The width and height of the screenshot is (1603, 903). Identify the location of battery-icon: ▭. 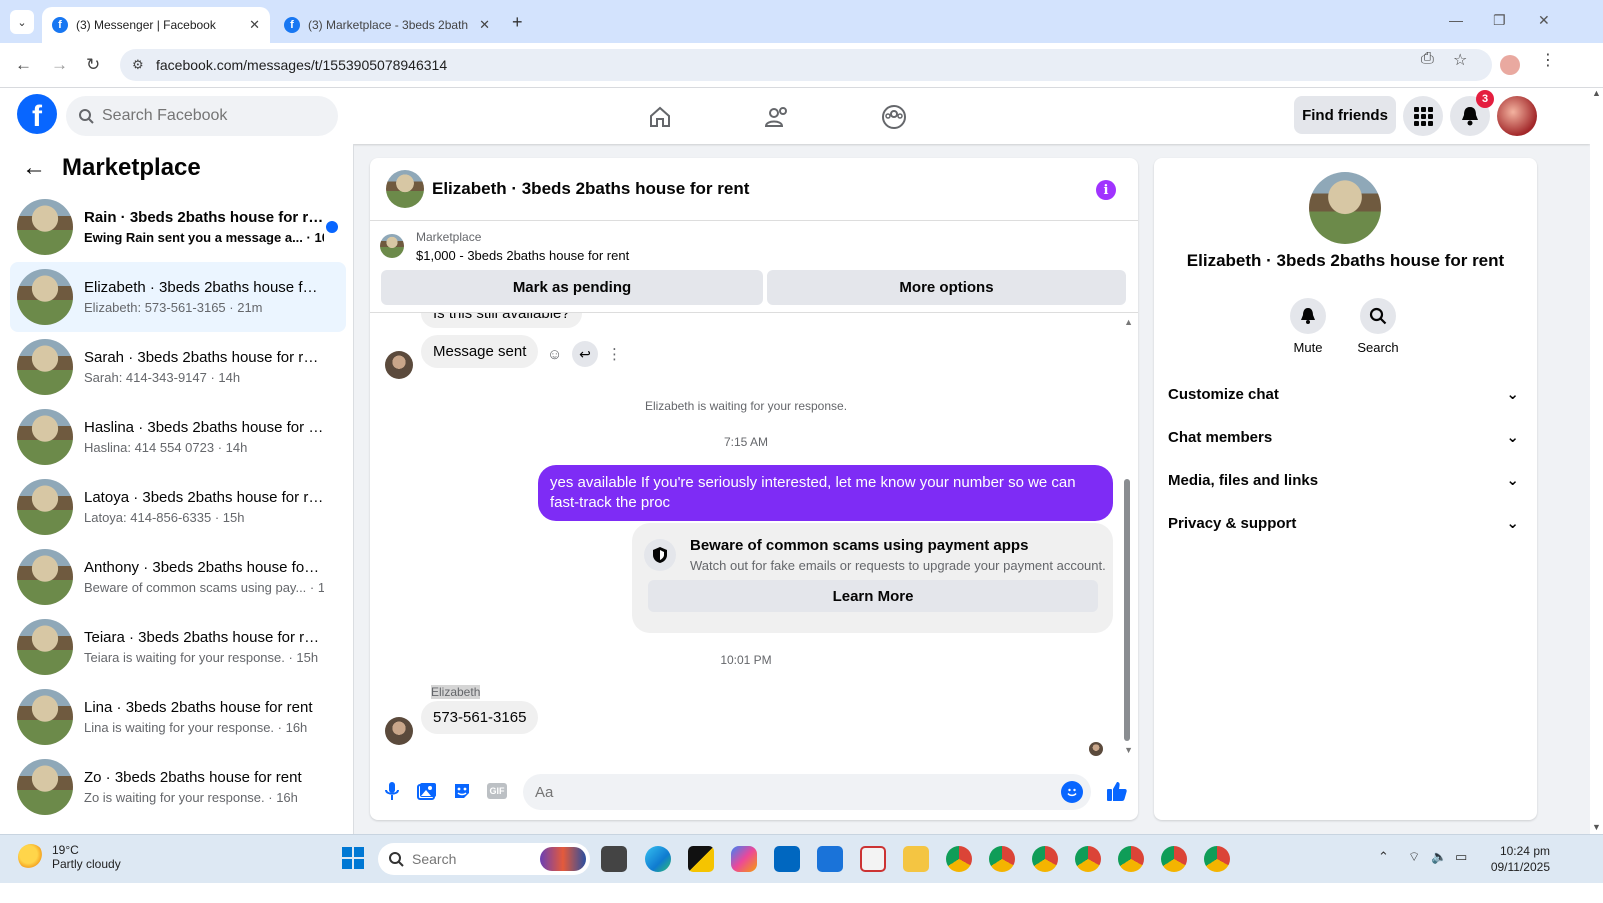
(1461, 857).